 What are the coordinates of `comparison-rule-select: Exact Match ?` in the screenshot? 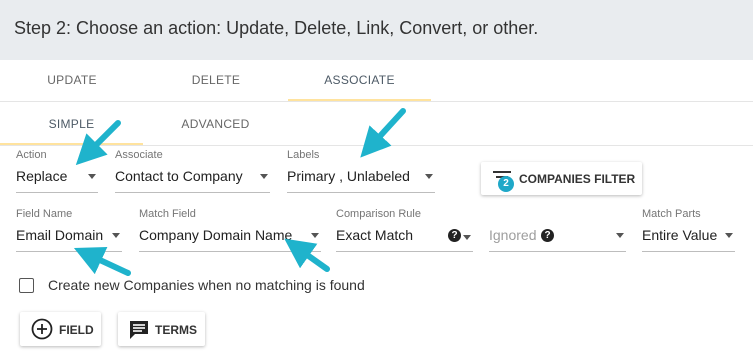 It's located at (404, 236).